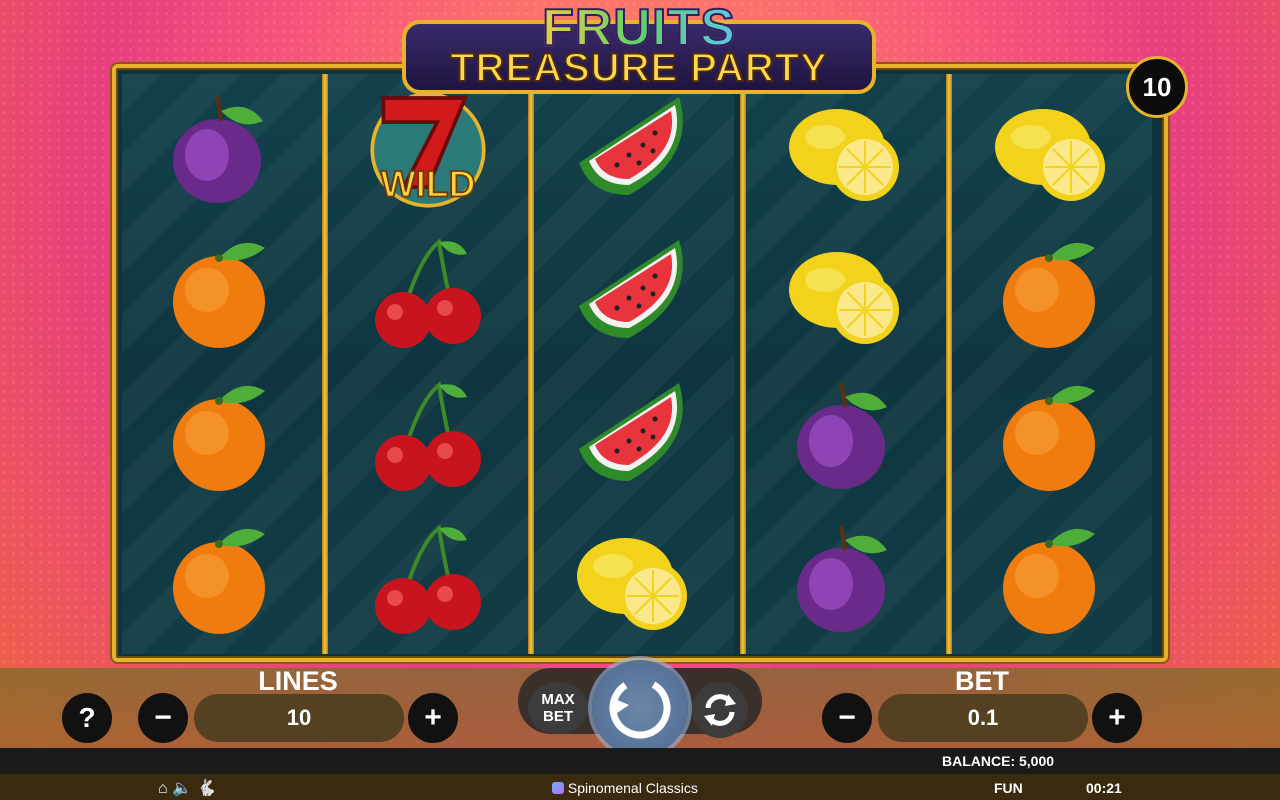  I want to click on spin-icon, so click(640, 708).